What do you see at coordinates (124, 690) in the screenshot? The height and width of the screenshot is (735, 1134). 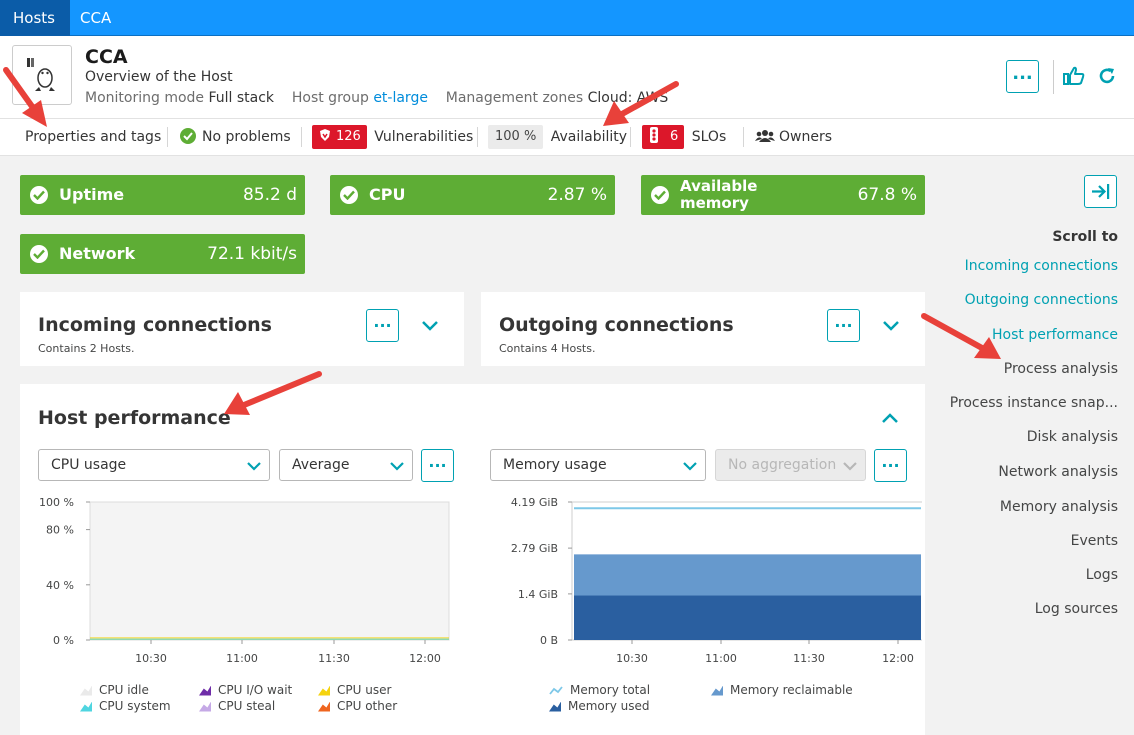 I see `legend-label: CPU idle` at bounding box center [124, 690].